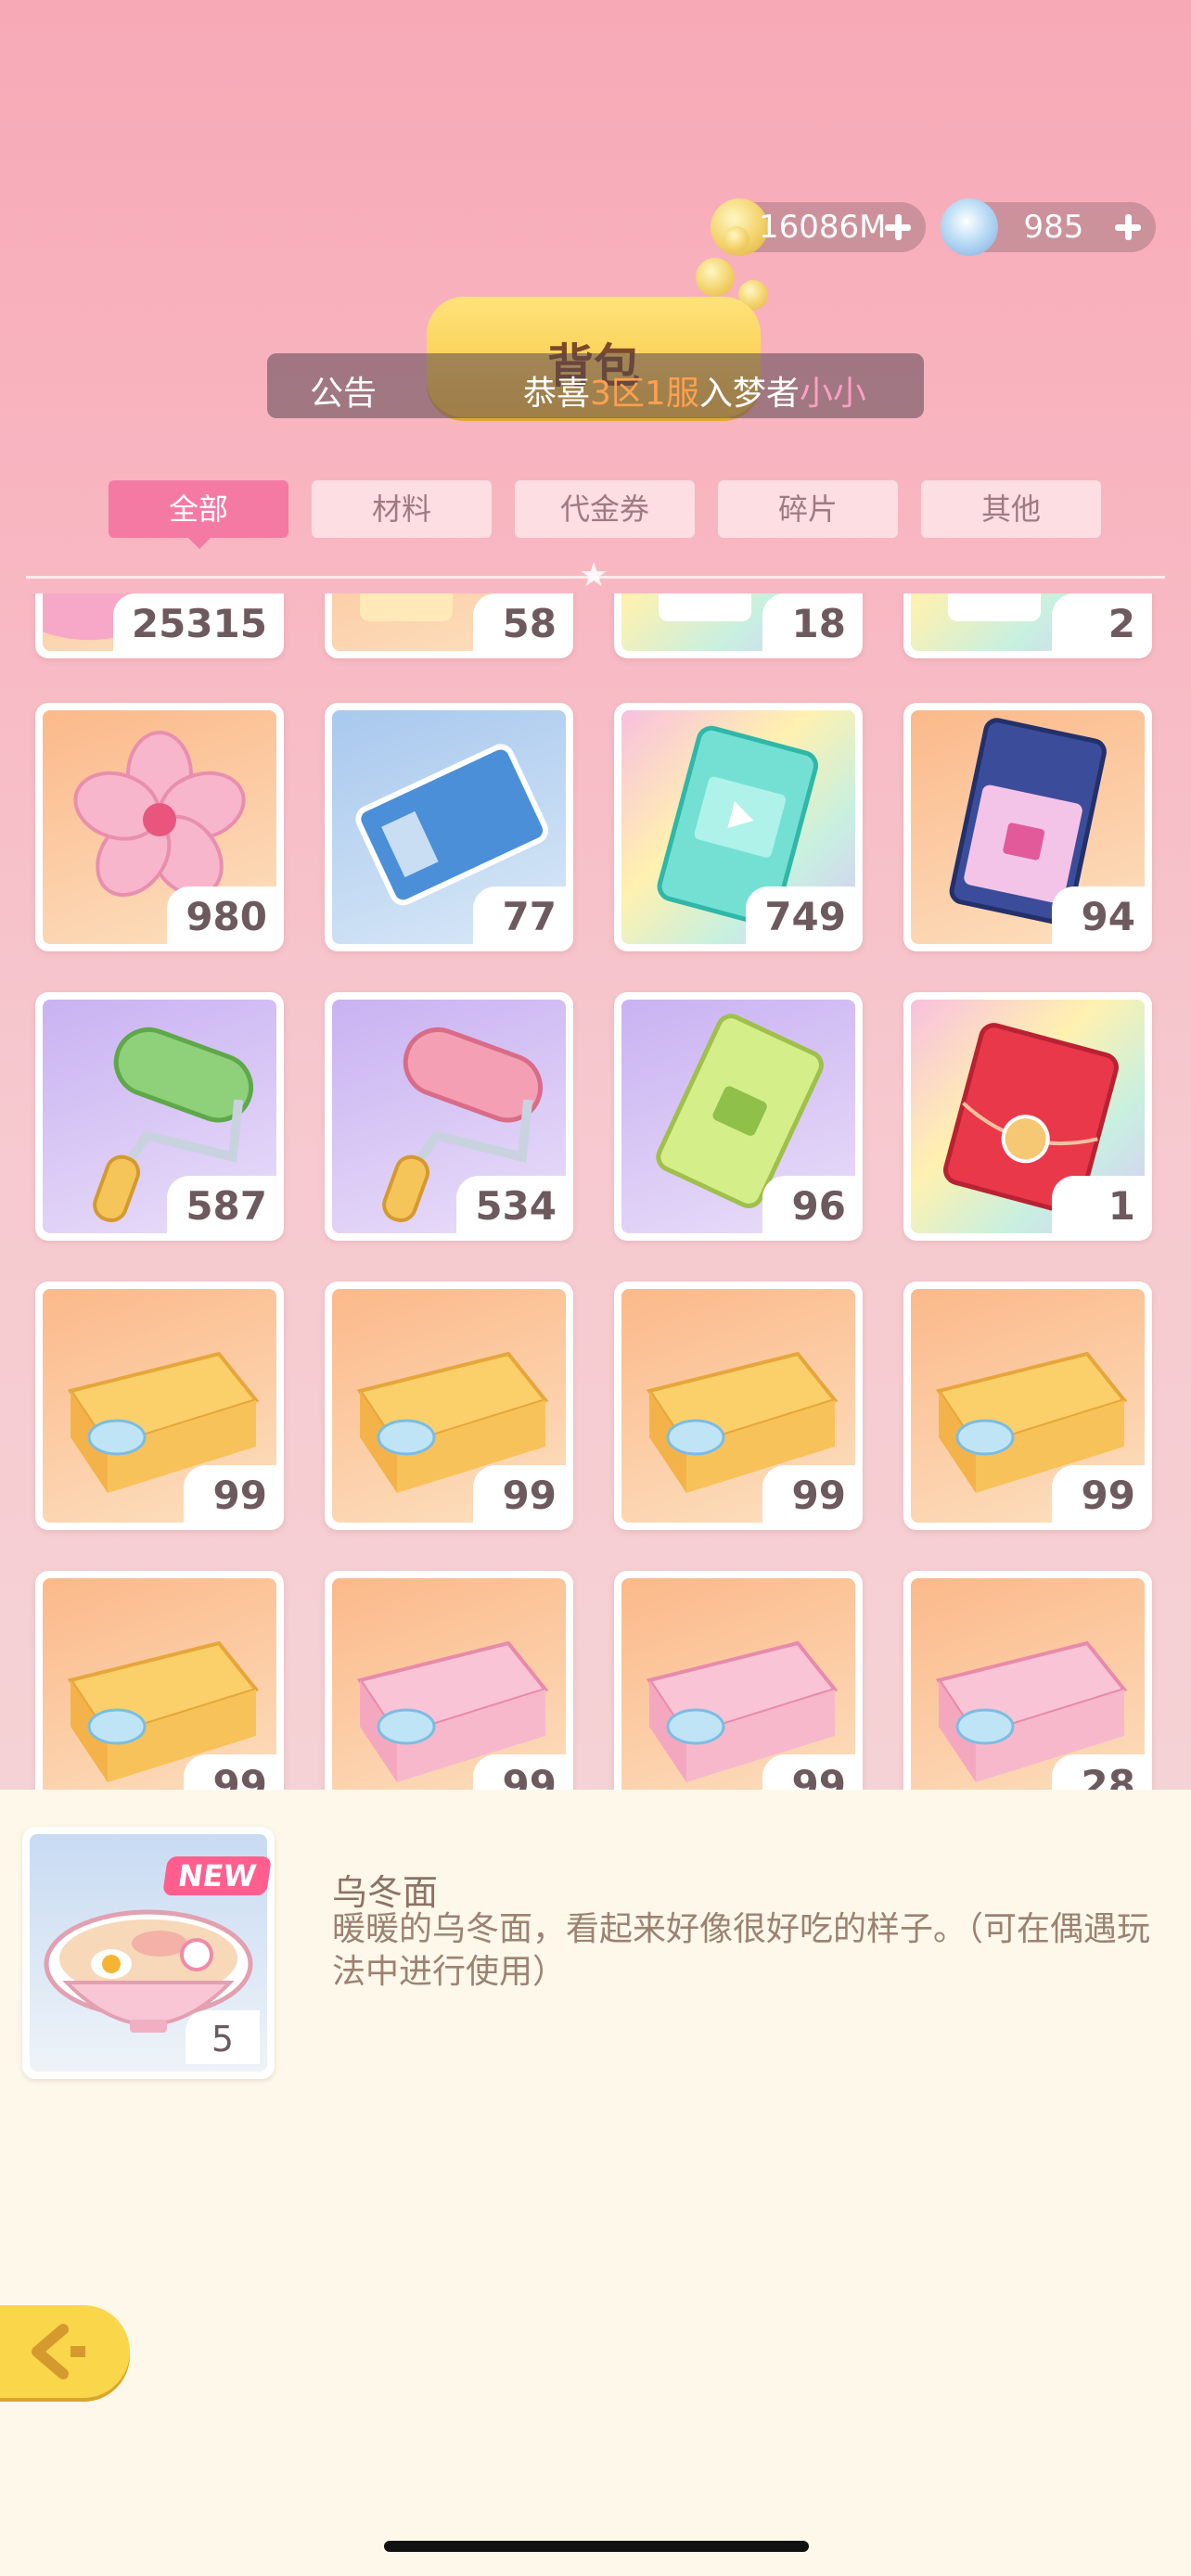  Describe the element at coordinates (222, 915) in the screenshot. I see `item-count: 980` at that location.